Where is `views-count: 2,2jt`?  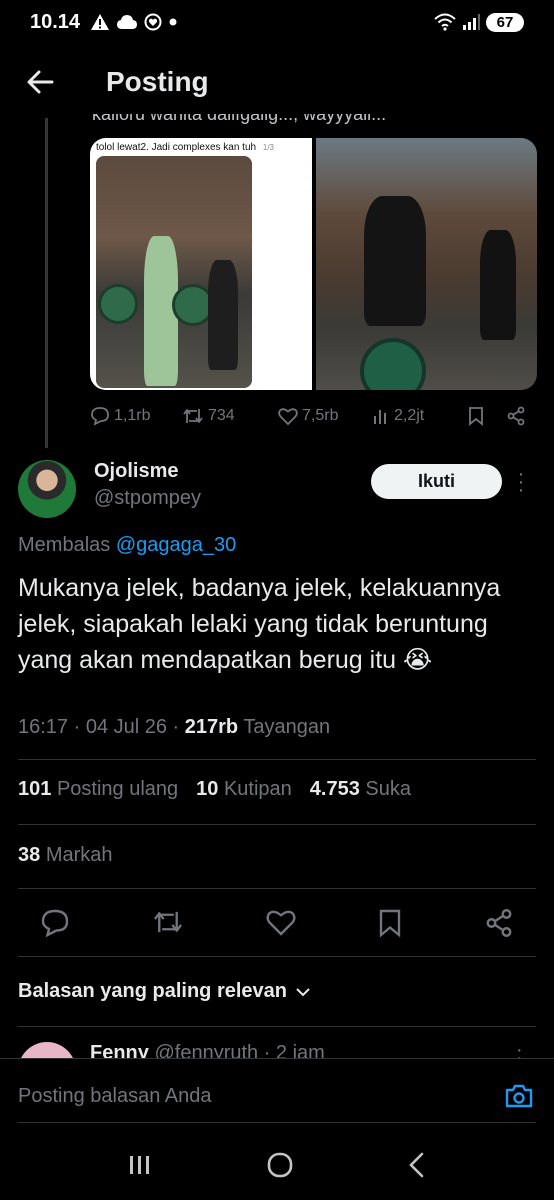 views-count: 2,2jt is located at coordinates (409, 415).